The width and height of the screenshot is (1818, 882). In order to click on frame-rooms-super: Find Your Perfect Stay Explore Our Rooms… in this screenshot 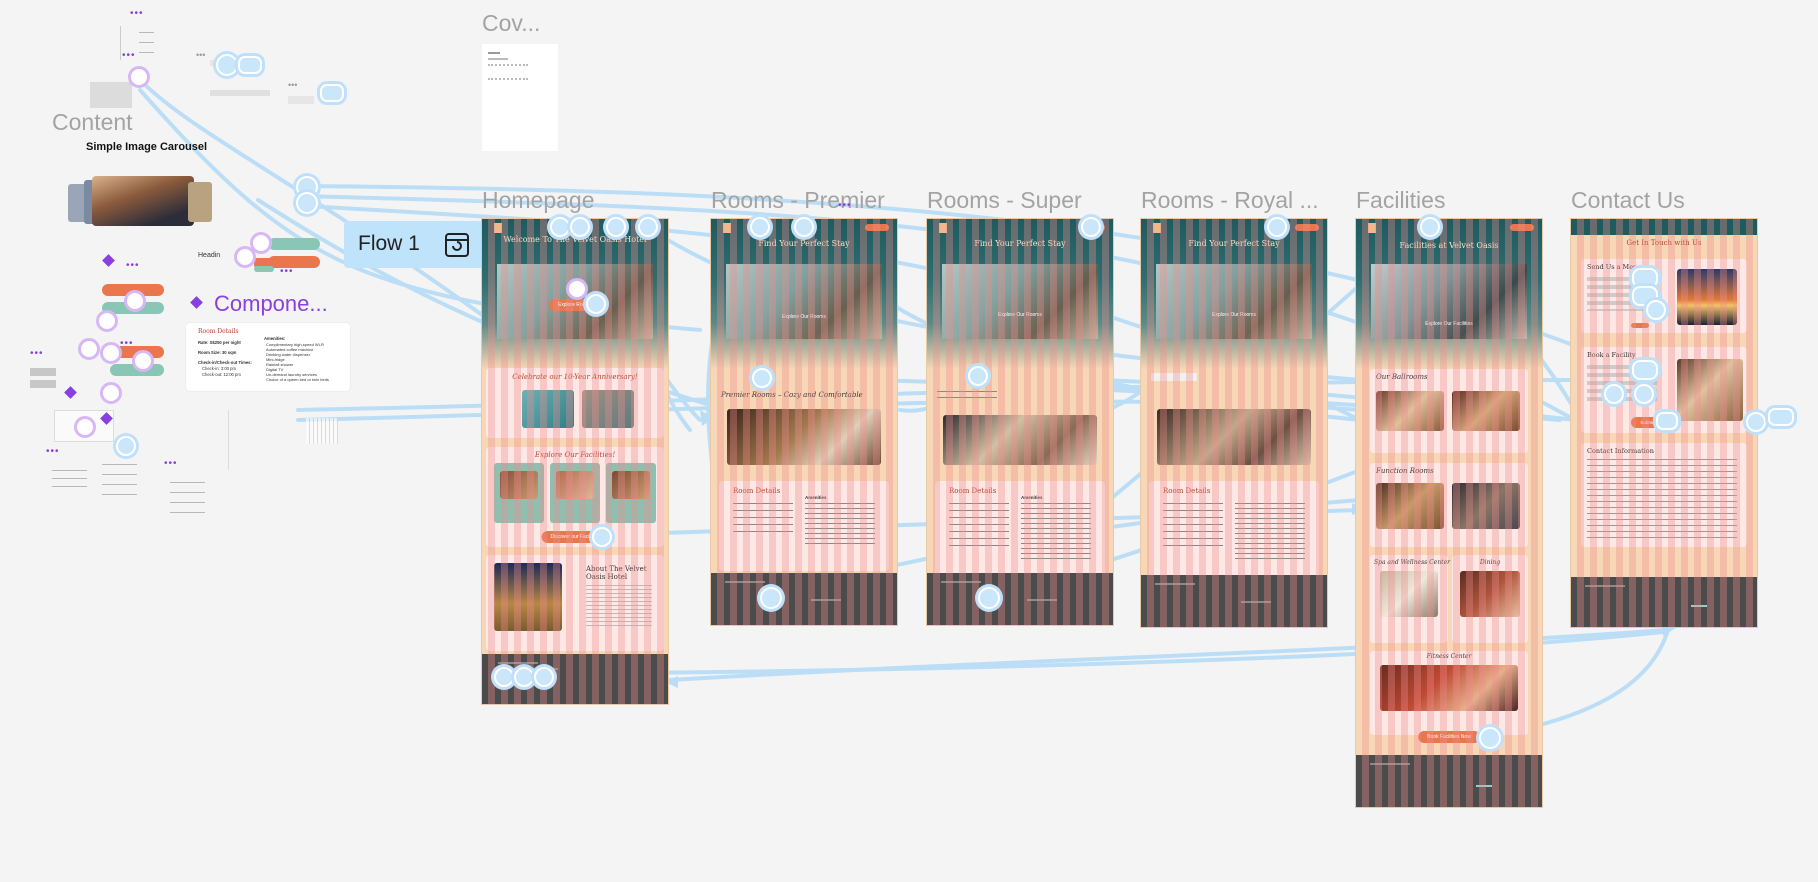, I will do `click(1020, 422)`.